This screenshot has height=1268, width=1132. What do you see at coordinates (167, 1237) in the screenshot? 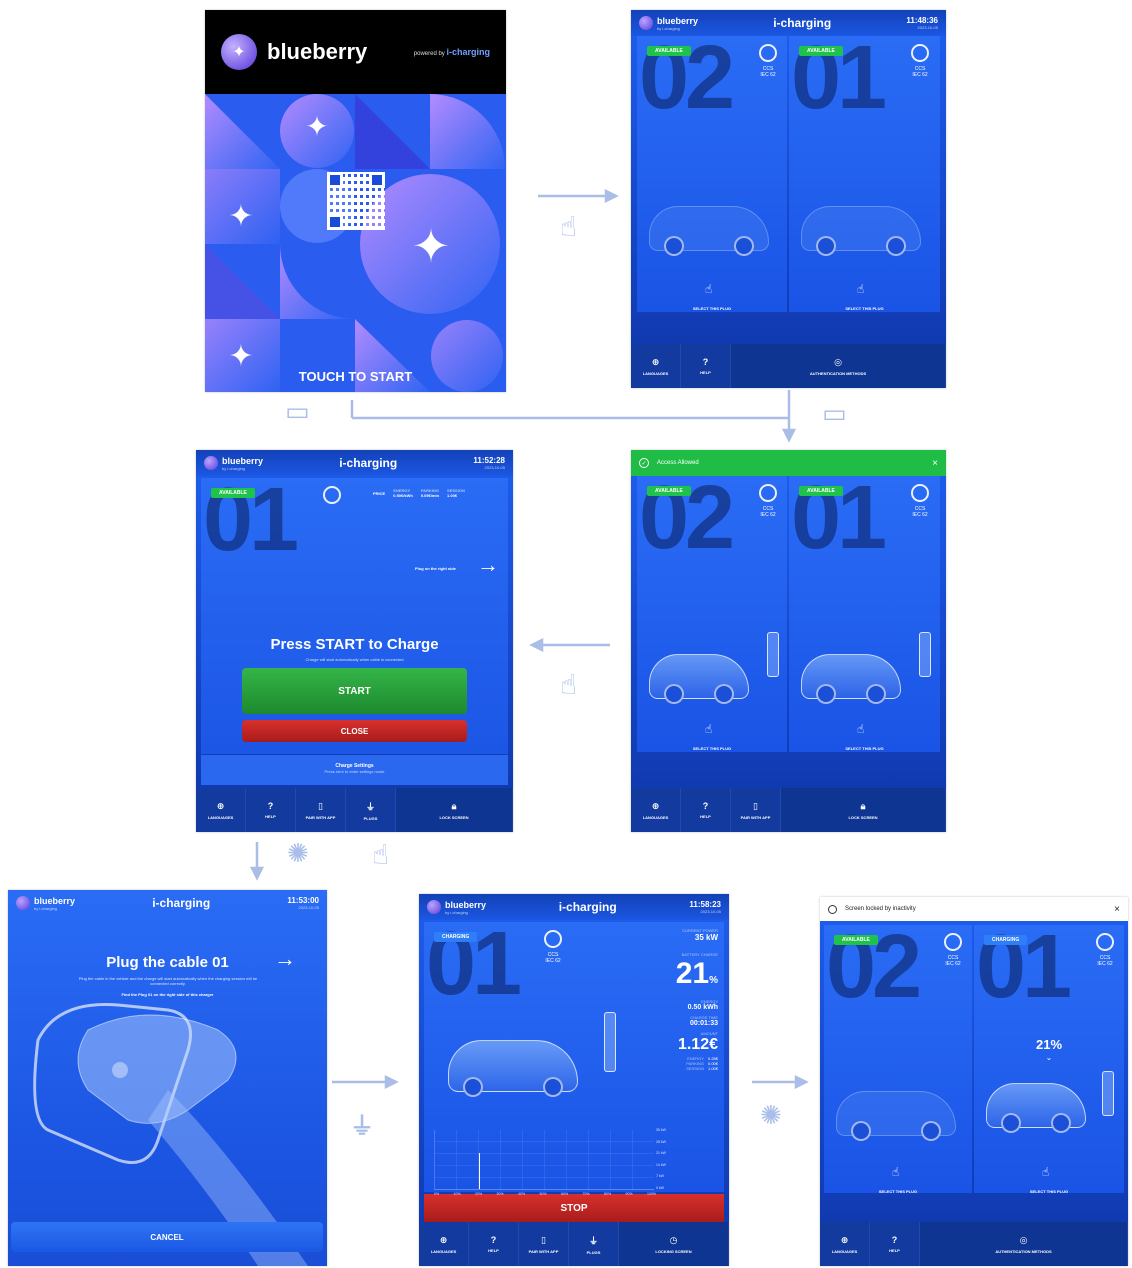
I see `cancel-button: CANCEL` at bounding box center [167, 1237].